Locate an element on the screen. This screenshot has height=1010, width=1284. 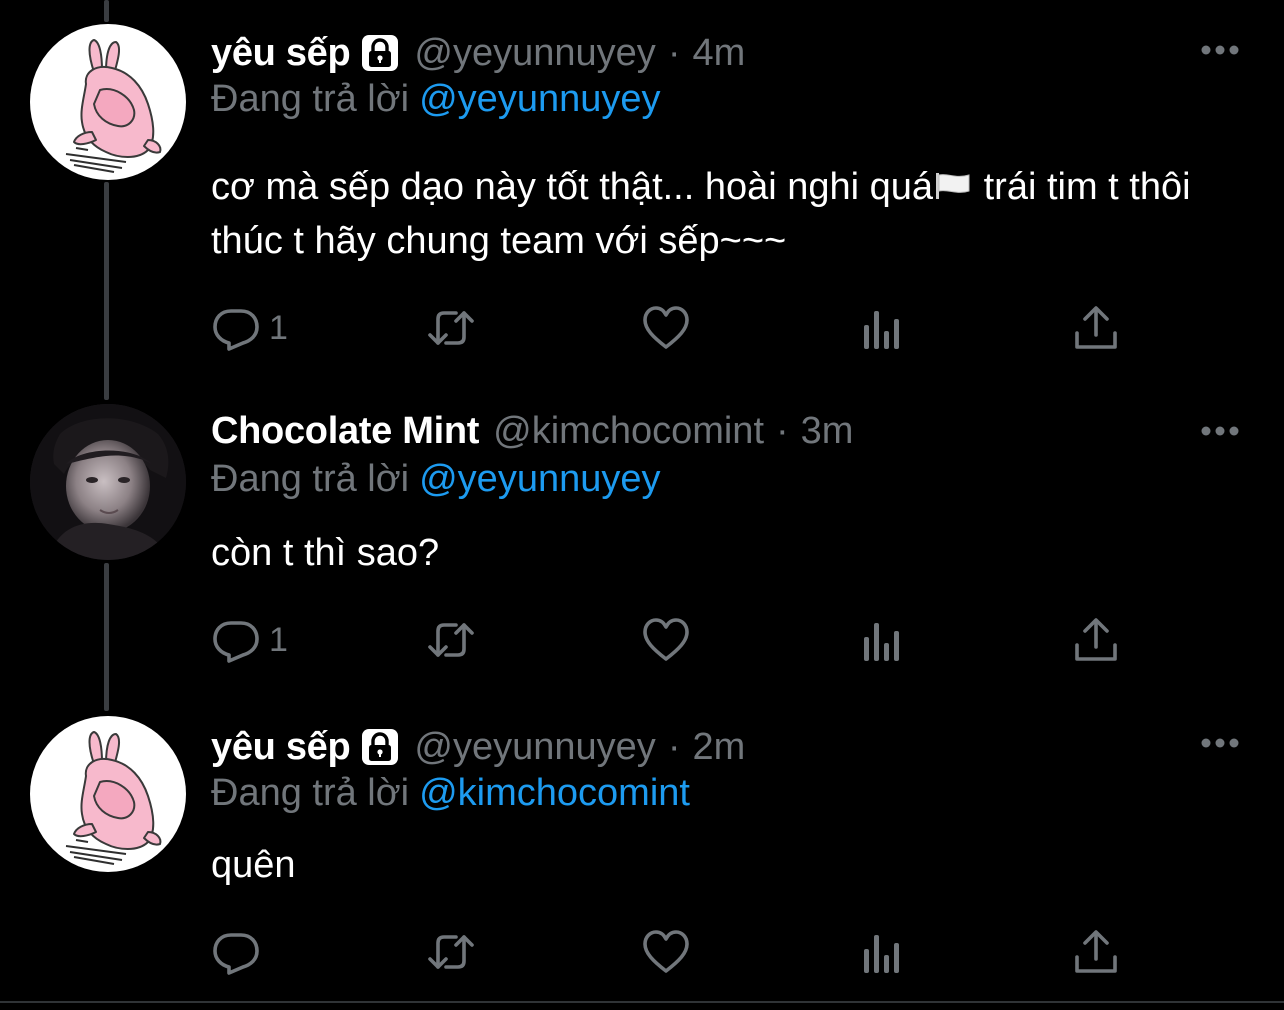
timestamp: 3m is located at coordinates (827, 431).